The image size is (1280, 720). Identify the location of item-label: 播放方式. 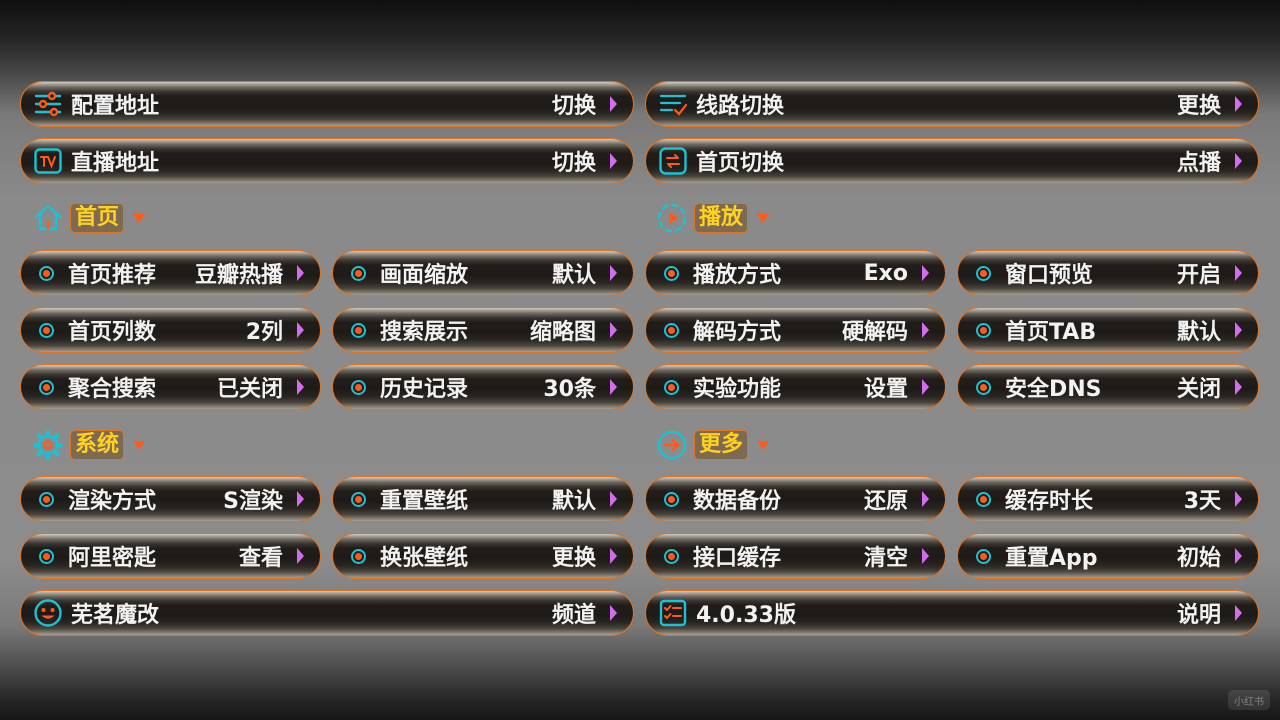
(737, 275).